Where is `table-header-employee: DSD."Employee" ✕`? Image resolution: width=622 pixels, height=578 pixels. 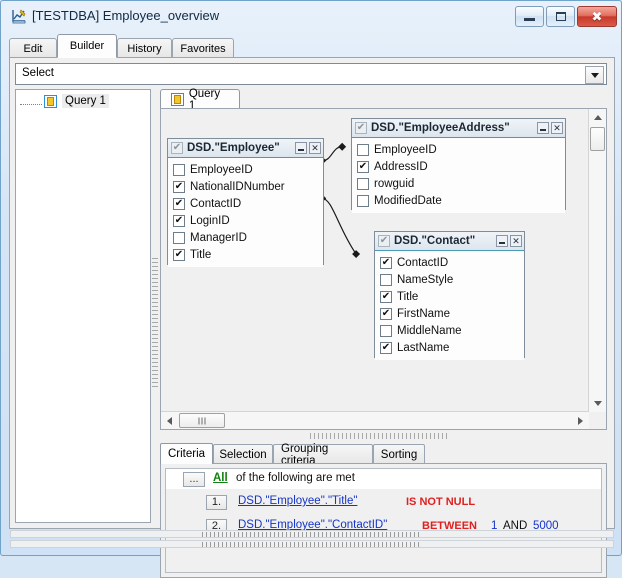 table-header-employee: DSD."Employee" ✕ is located at coordinates (245, 148).